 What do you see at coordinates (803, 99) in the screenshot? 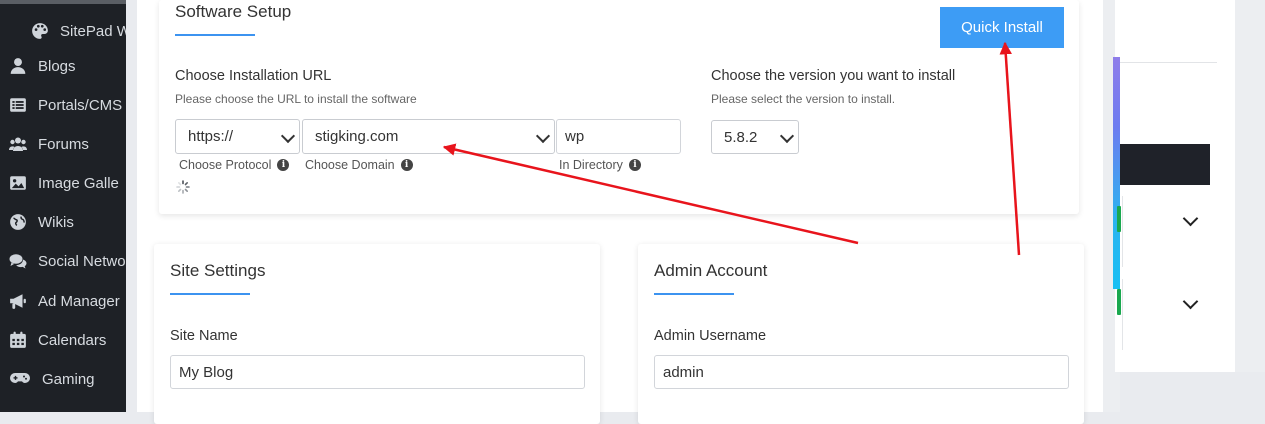
I see `version-help: Please select the version to install.` at bounding box center [803, 99].